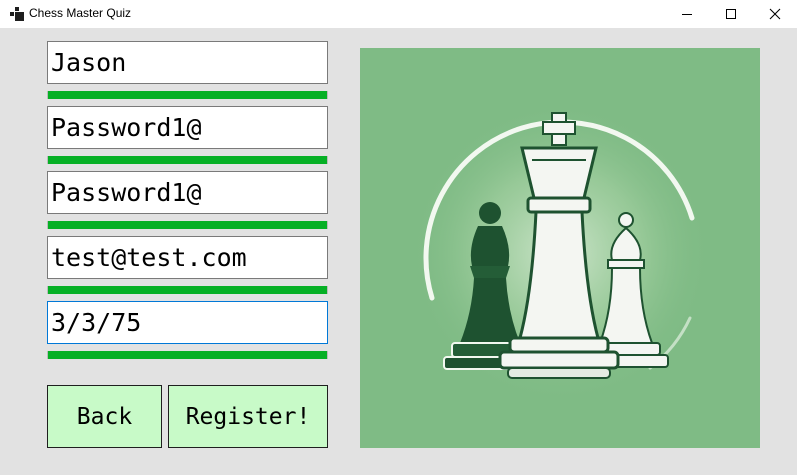 The width and height of the screenshot is (797, 475). I want to click on window-title: Chess Master Quiz, so click(80, 13).